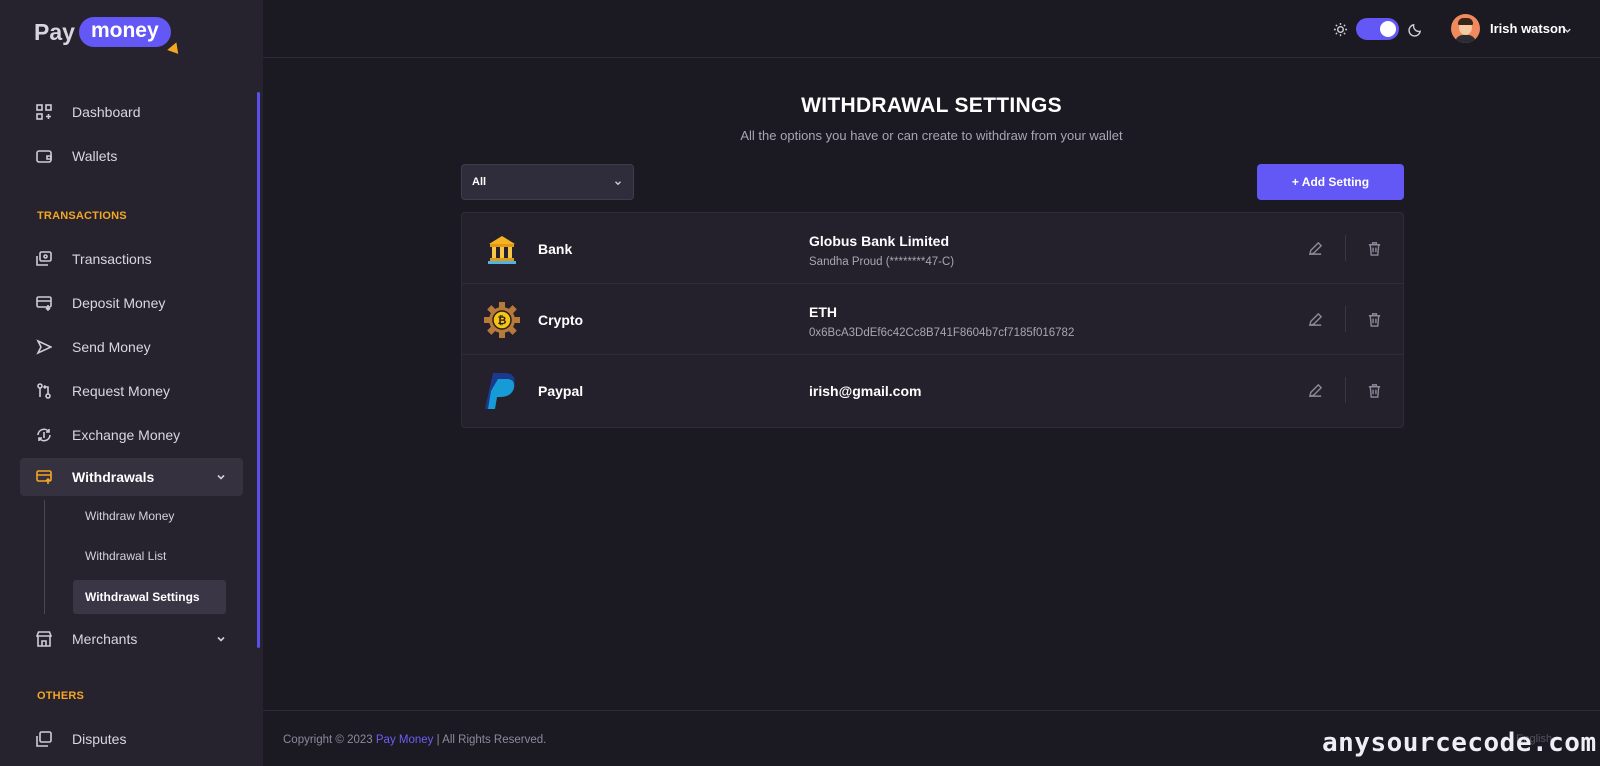 The height and width of the screenshot is (766, 1600). What do you see at coordinates (879, 241) in the screenshot?
I see `setting-main-detail: Globus Bank Limited` at bounding box center [879, 241].